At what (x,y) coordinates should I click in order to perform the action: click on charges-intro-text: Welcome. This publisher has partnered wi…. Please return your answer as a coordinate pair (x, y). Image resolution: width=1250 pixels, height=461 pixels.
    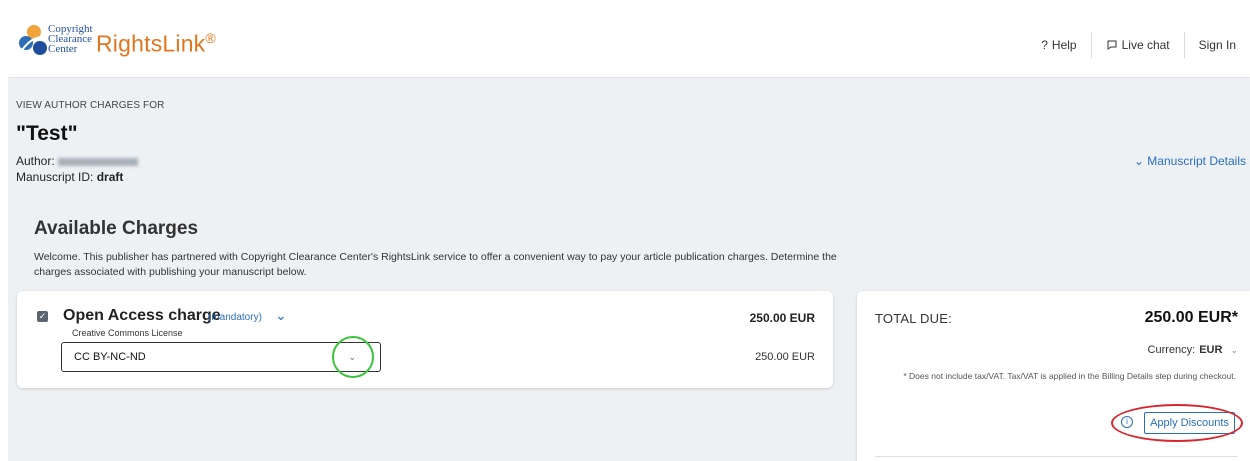
    Looking at the image, I should click on (435, 264).